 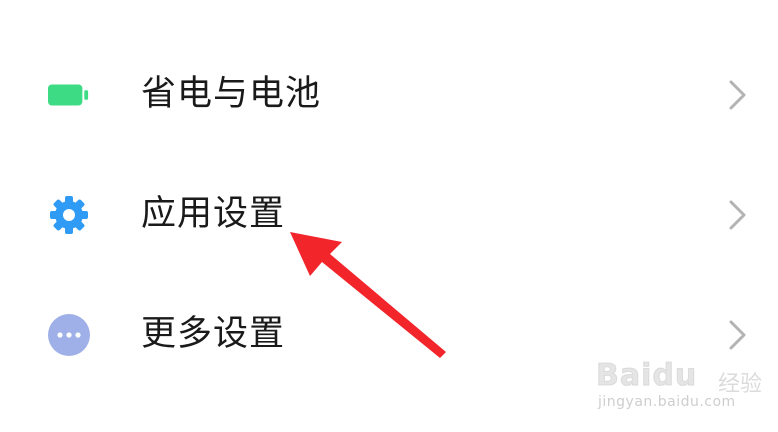 What do you see at coordinates (69, 215) in the screenshot?
I see `gear-icon` at bounding box center [69, 215].